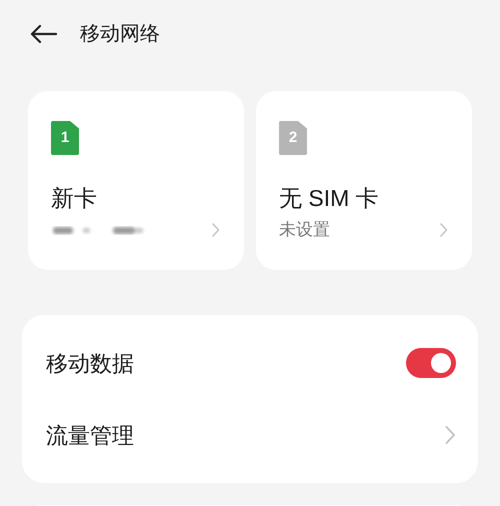 Image resolution: width=500 pixels, height=506 pixels. What do you see at coordinates (250, 363) in the screenshot?
I see `settings-row: 移动数据` at bounding box center [250, 363].